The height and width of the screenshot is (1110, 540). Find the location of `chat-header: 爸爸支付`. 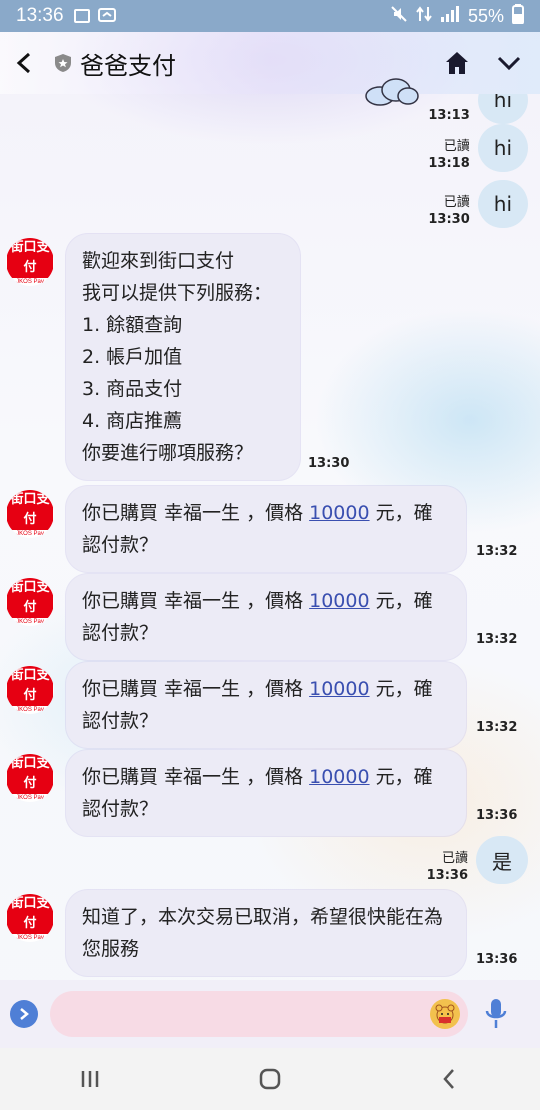

chat-header: 爸爸支付 is located at coordinates (270, 69).